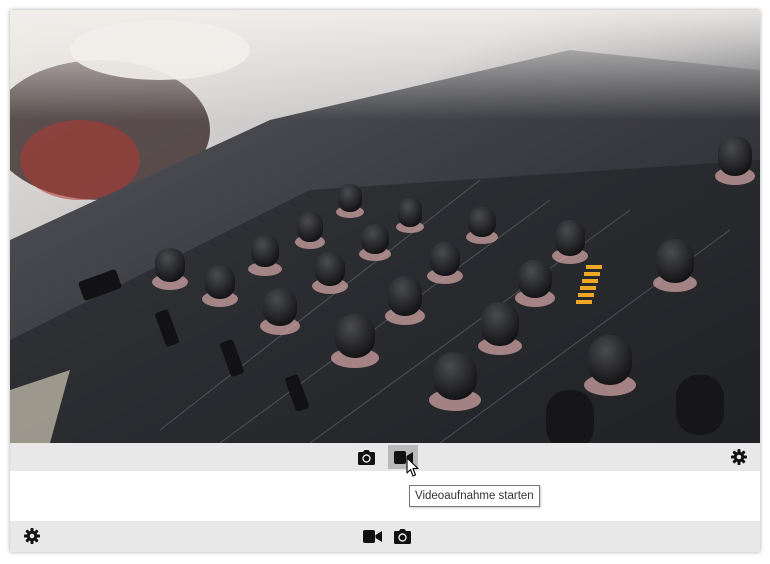  I want to click on photo-button-bottom, so click(402, 536).